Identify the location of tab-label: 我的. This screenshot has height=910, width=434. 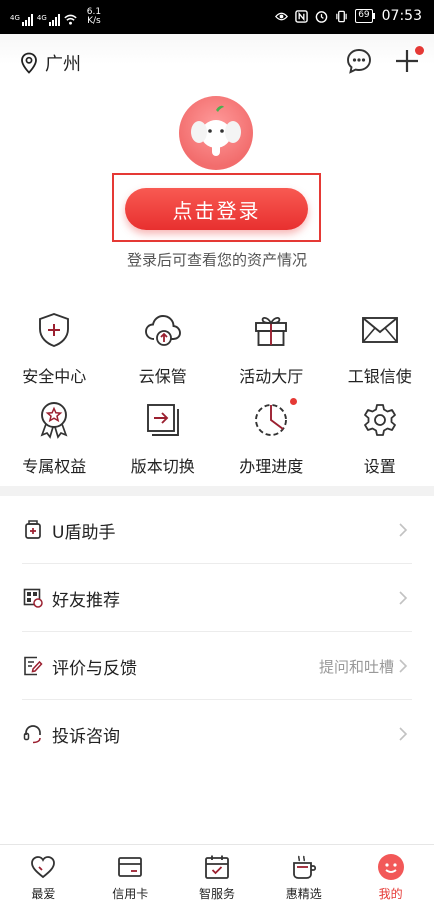
(390, 894).